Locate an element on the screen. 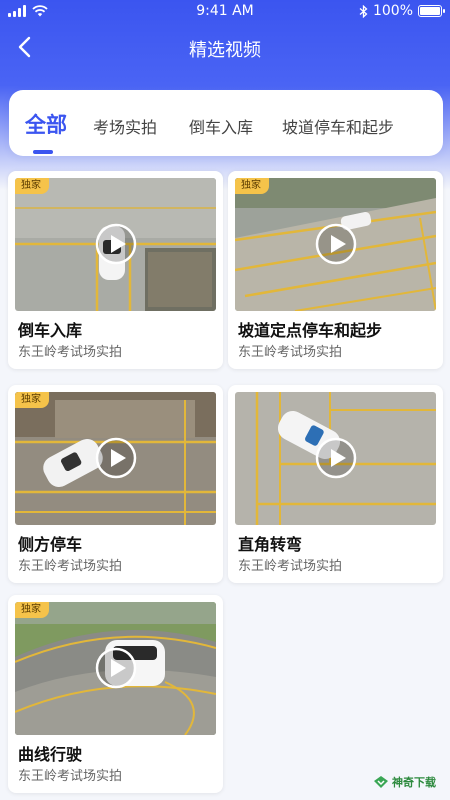  video-card-4: 直角转弯 东王岭考试场实拍 is located at coordinates (335, 484).